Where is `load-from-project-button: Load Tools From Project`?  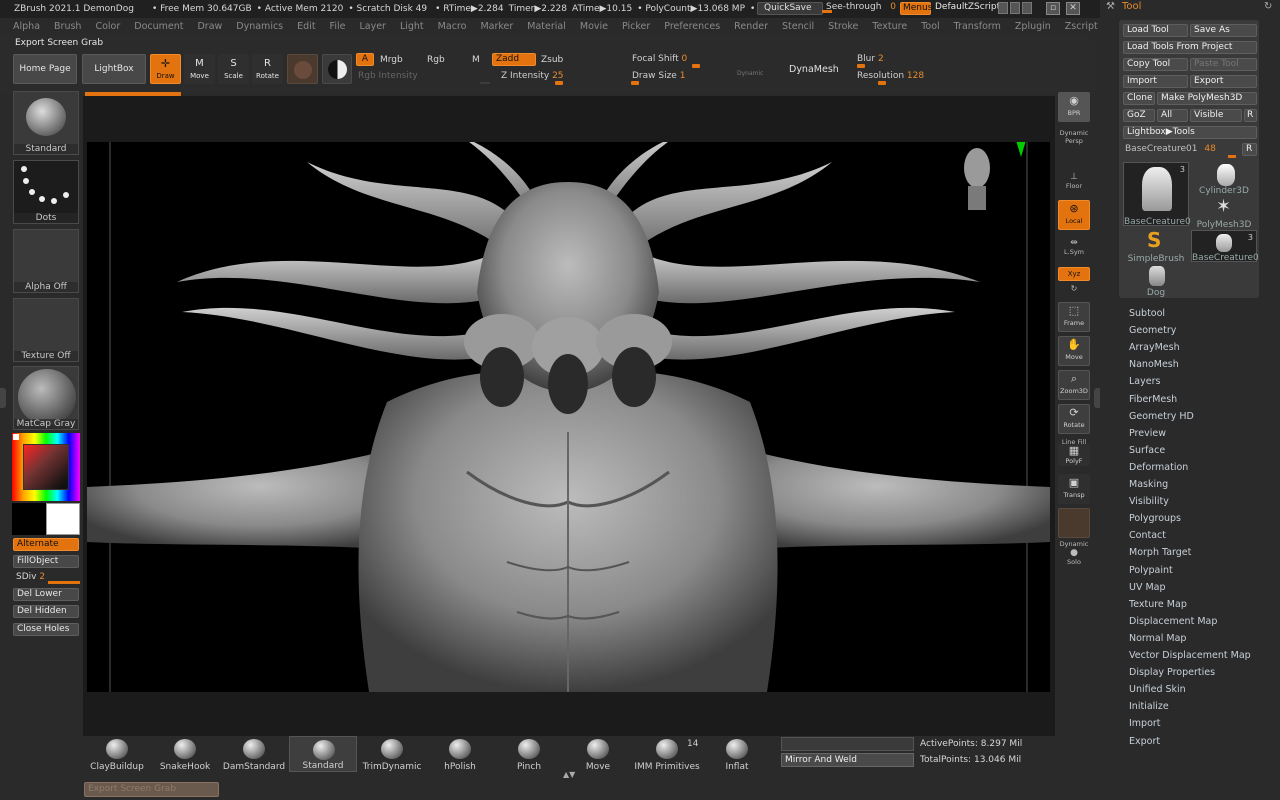 load-from-project-button: Load Tools From Project is located at coordinates (1190, 47).